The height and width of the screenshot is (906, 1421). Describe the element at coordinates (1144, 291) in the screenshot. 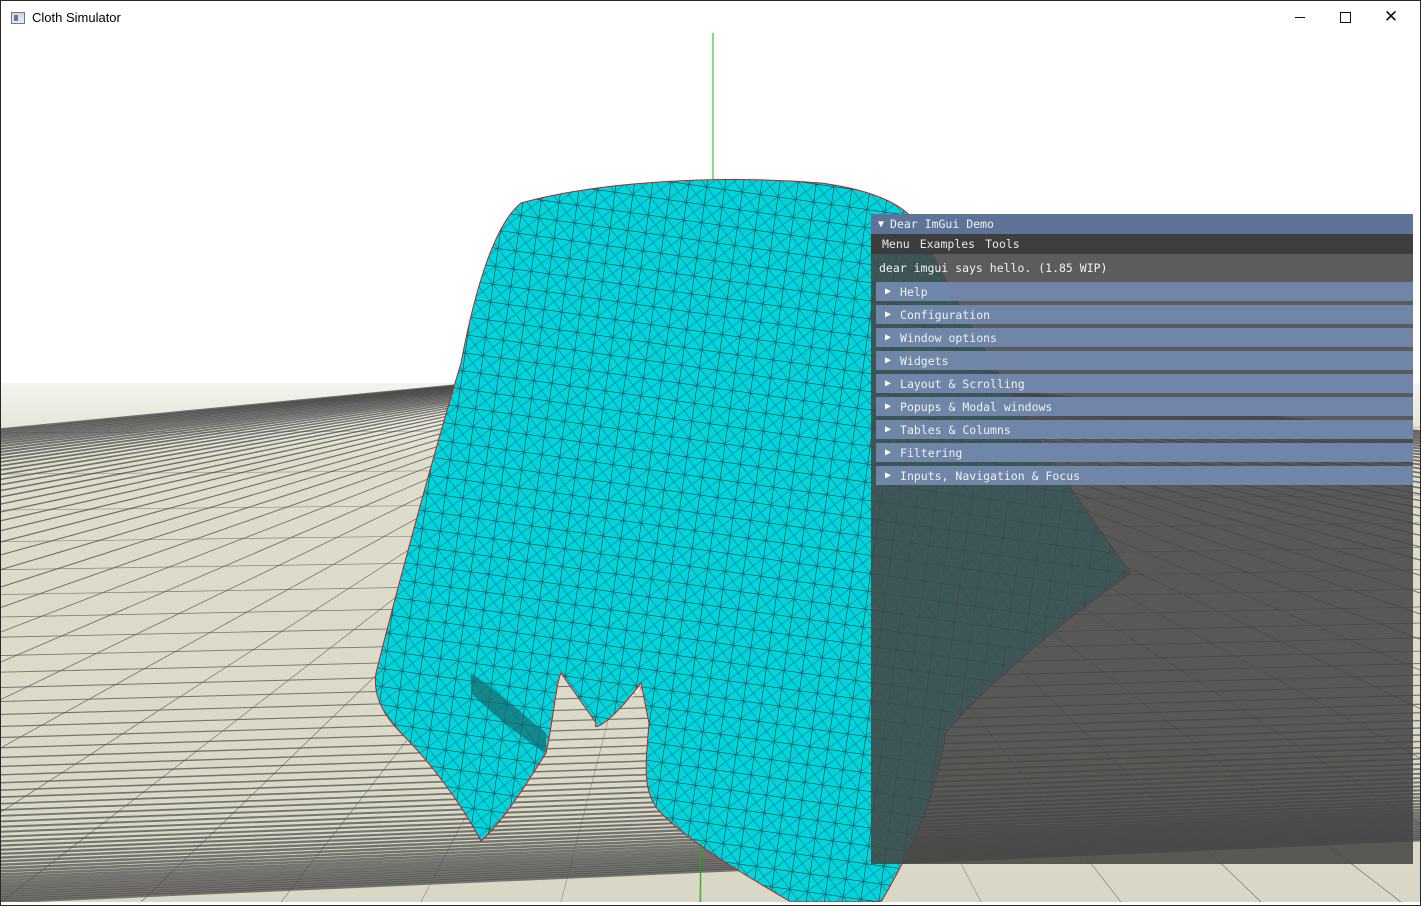

I see `header-help: ▶ Help` at that location.